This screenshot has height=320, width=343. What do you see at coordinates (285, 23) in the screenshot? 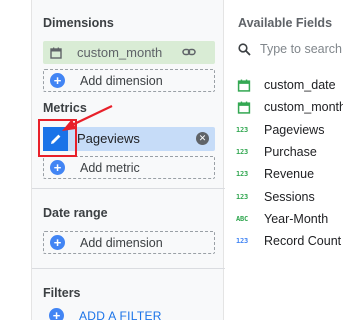
I see `available-fields-title: Available Fields` at bounding box center [285, 23].